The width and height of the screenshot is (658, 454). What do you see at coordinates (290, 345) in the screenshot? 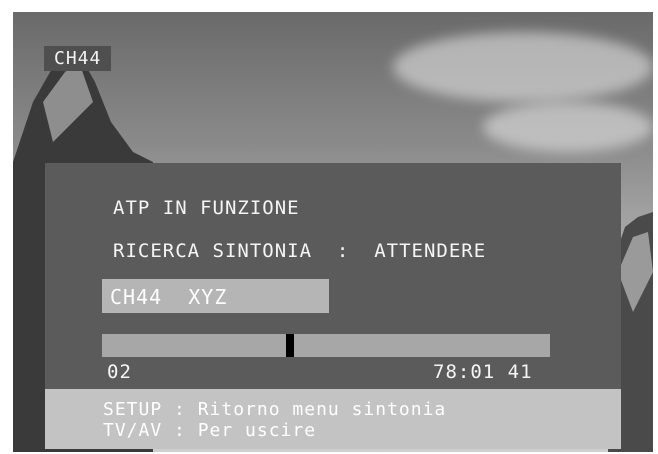
I see `tuning-position-marker` at bounding box center [290, 345].